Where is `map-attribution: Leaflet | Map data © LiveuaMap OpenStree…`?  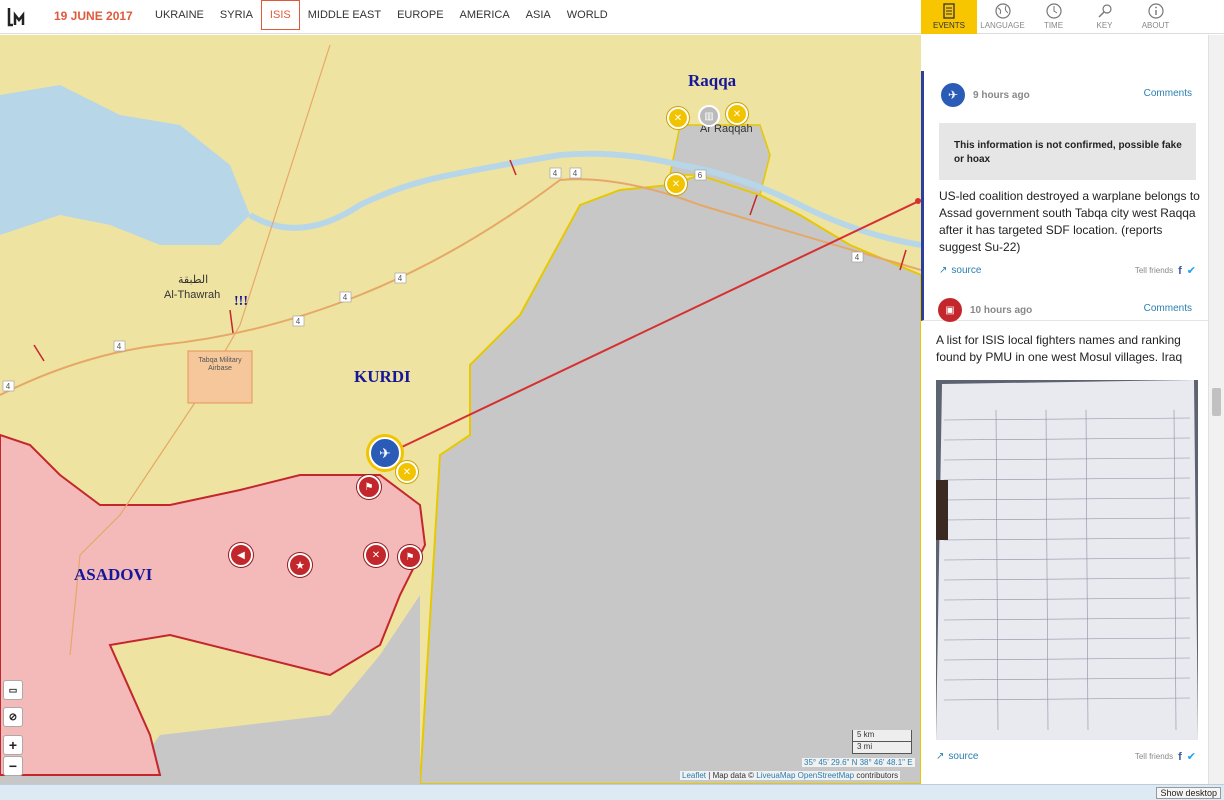 map-attribution: Leaflet | Map data © LiveuaMap OpenStree… is located at coordinates (790, 775).